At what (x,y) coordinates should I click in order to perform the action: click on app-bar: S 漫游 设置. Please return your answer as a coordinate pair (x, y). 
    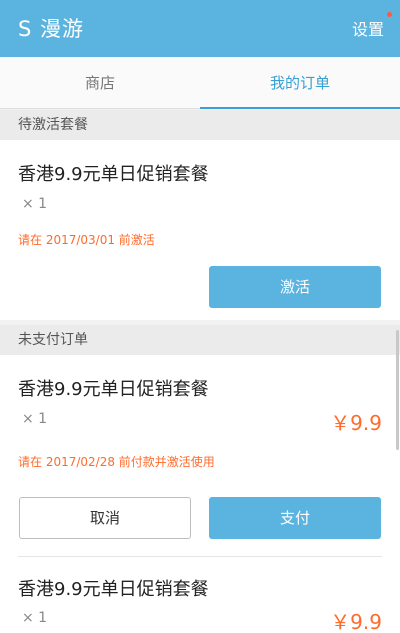
    Looking at the image, I should click on (200, 28).